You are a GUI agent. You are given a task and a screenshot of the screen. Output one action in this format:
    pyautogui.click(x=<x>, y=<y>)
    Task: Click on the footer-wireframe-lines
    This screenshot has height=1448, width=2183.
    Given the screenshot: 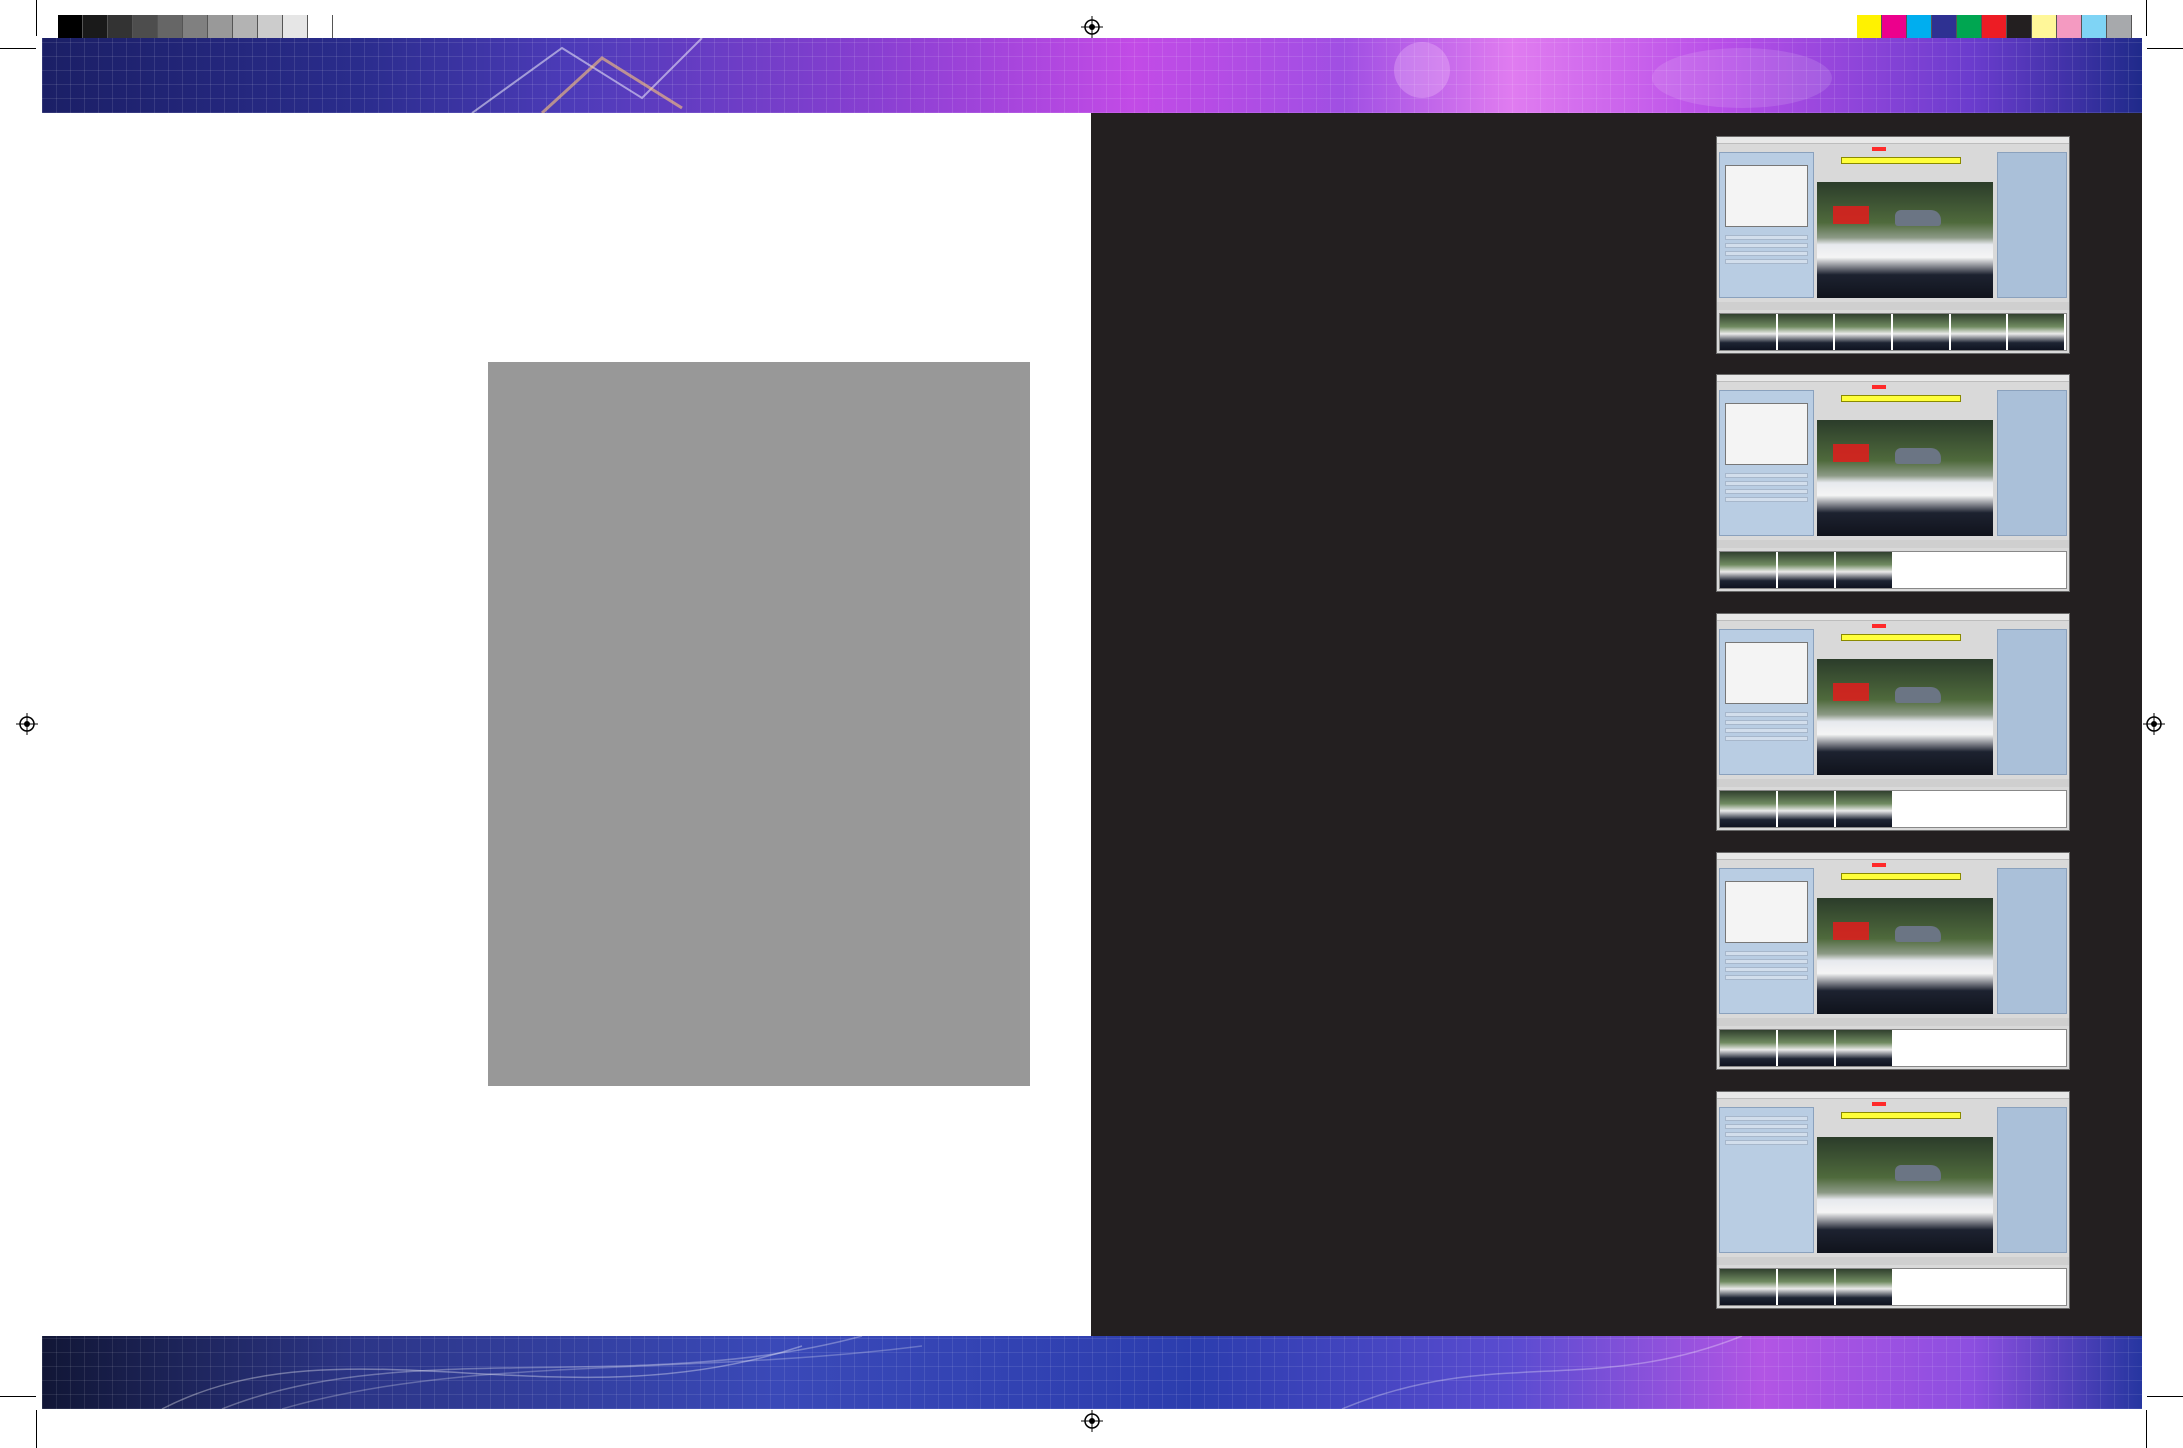 What is the action you would take?
    pyautogui.click(x=952, y=1372)
    